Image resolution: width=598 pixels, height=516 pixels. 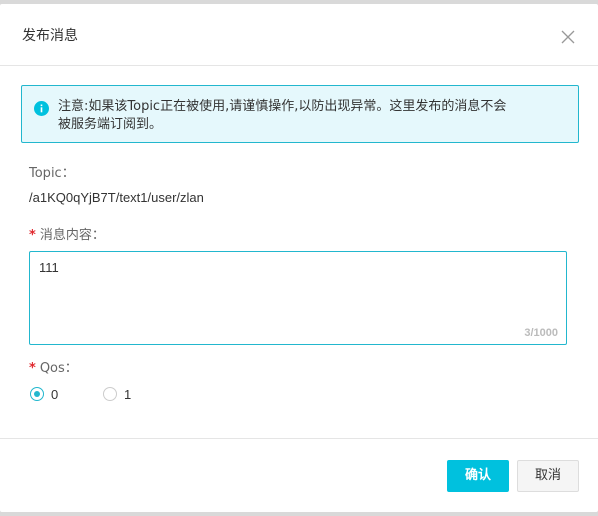 I want to click on char-count: 3/1000, so click(x=541, y=333).